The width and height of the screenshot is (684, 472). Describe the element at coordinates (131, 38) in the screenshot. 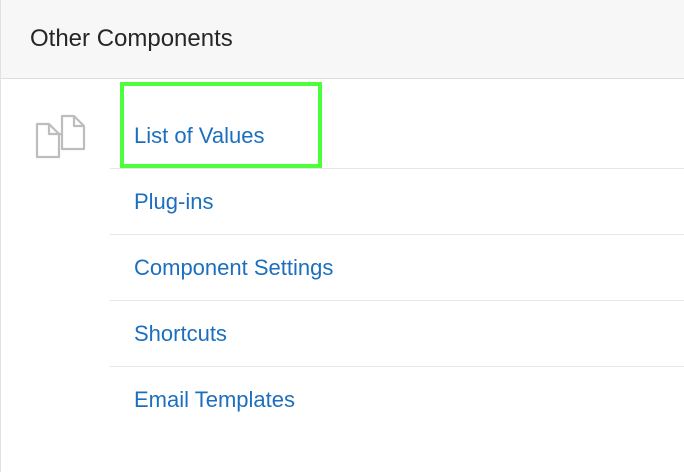

I see `panel-title: Other Components` at that location.